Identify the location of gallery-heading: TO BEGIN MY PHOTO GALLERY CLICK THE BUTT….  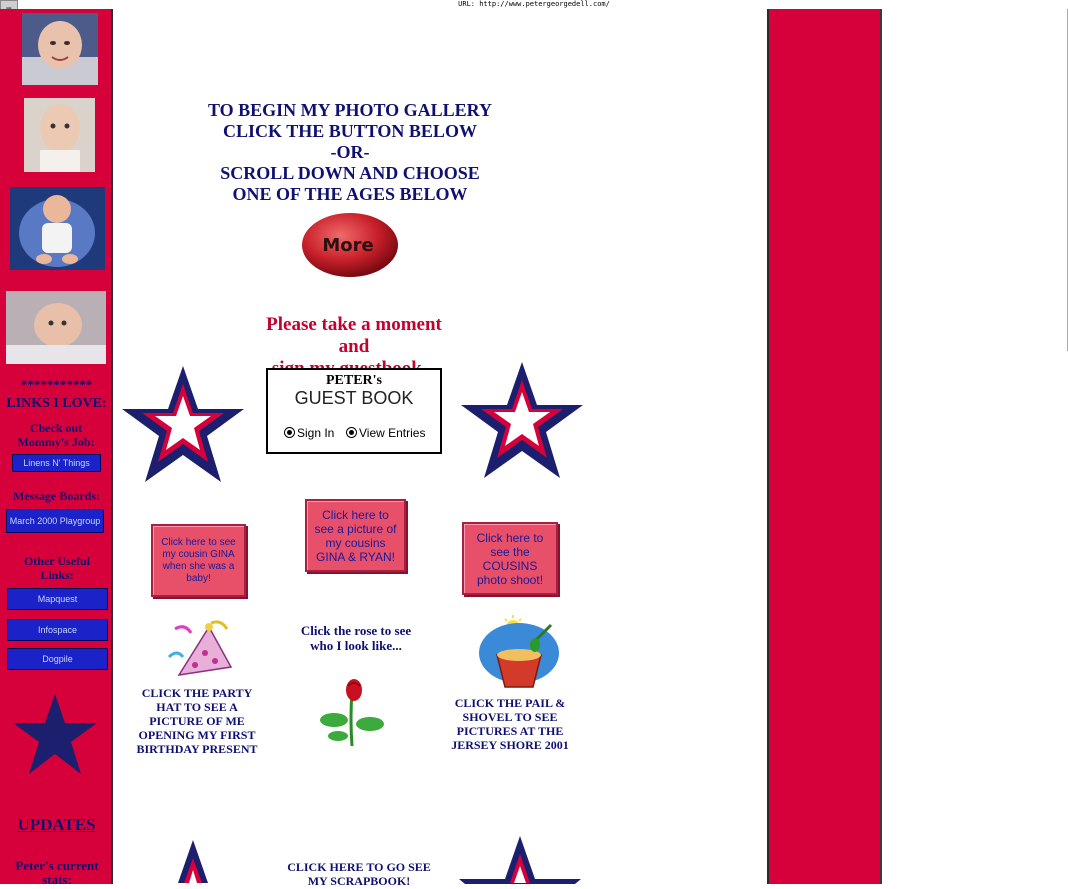
(350, 152).